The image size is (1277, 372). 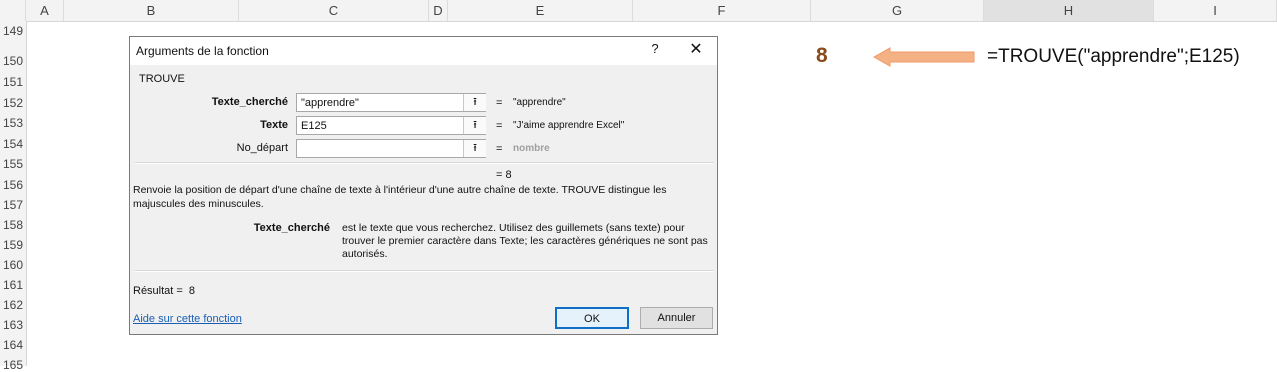 I want to click on help-button: ?, so click(x=655, y=48).